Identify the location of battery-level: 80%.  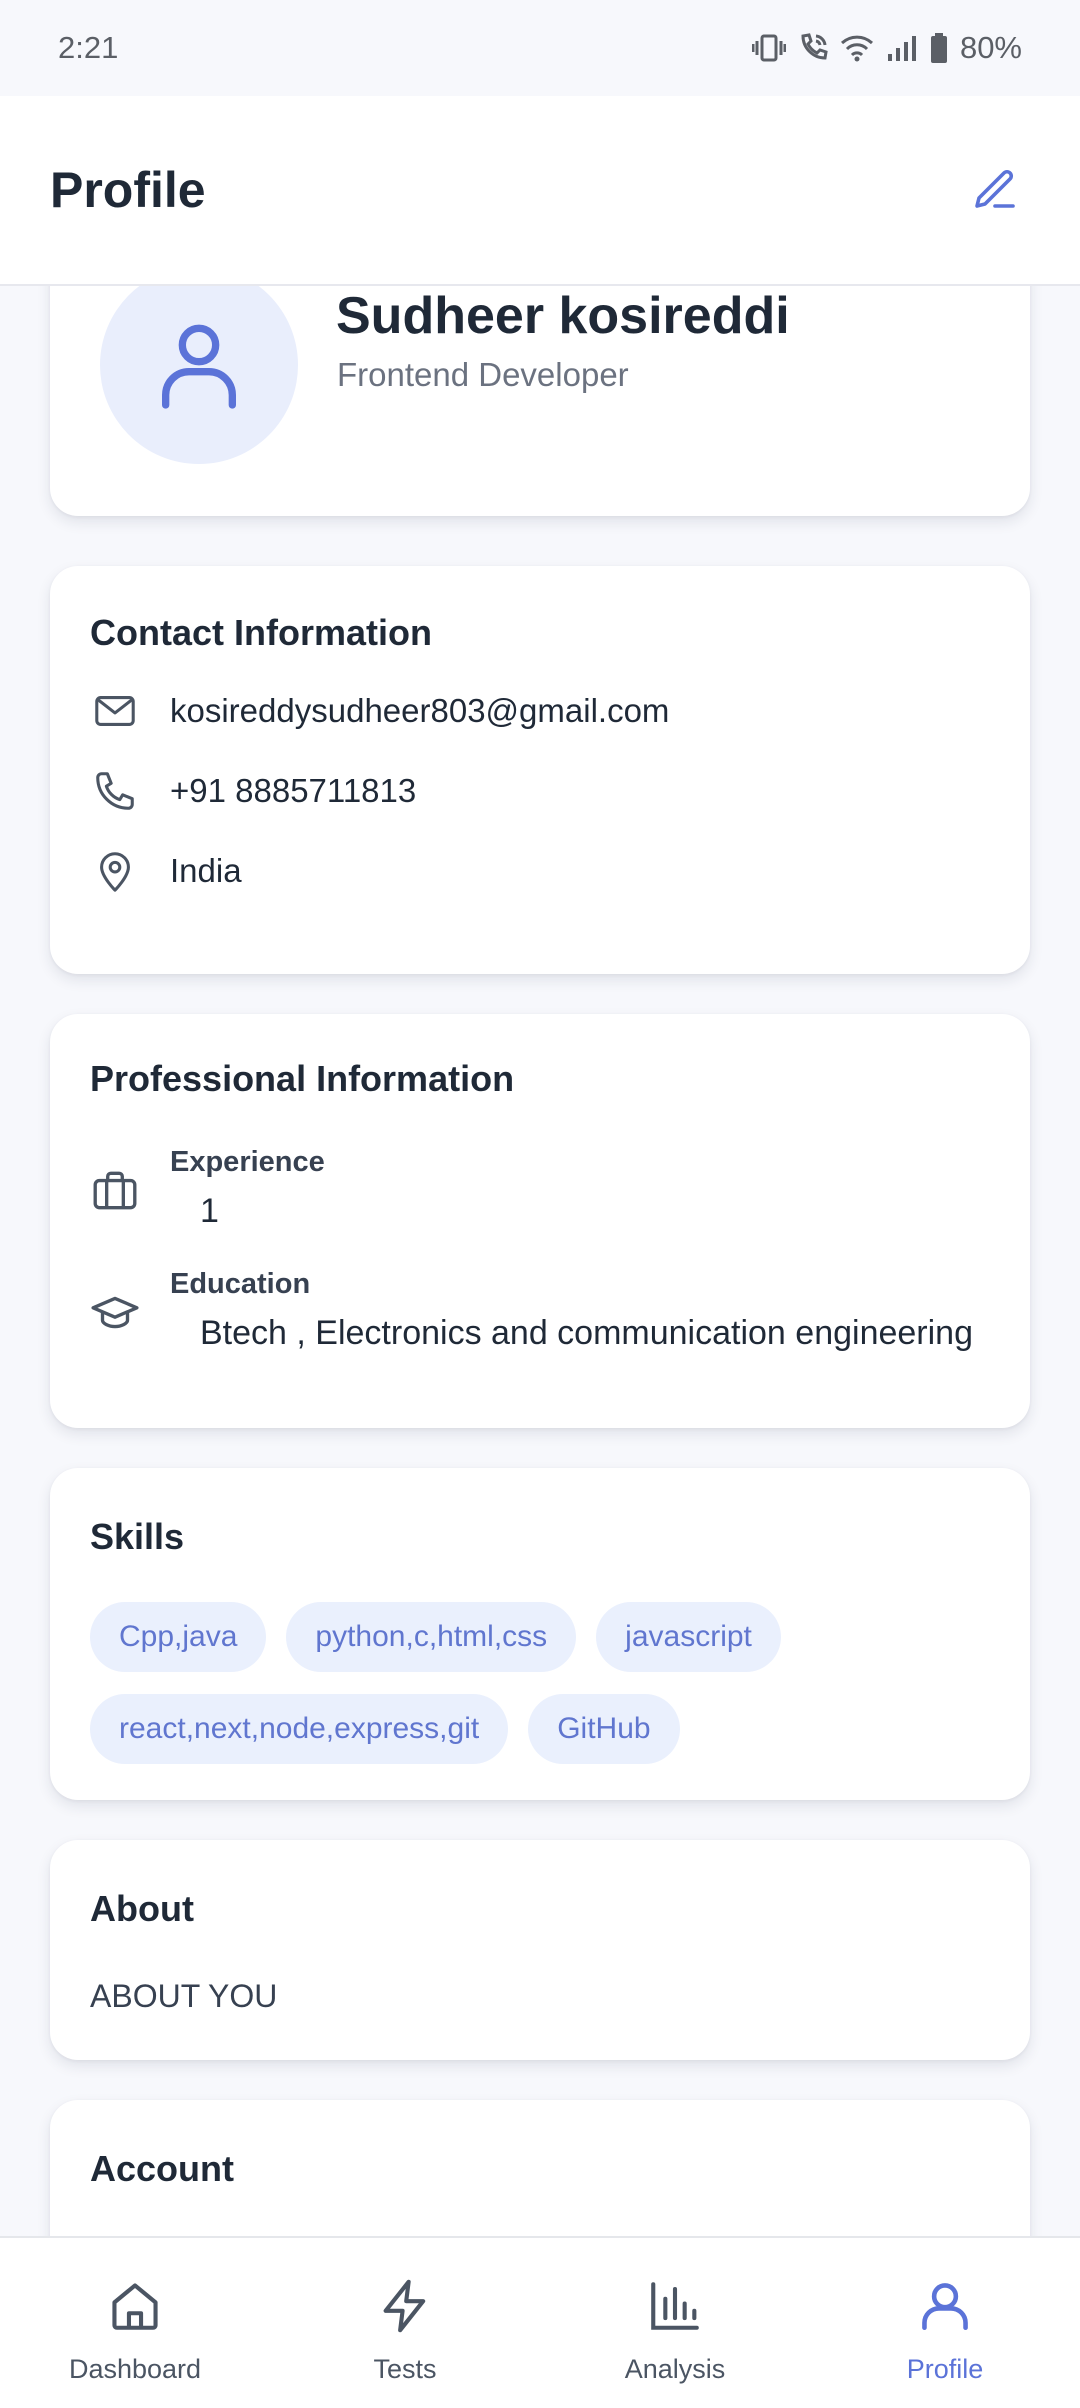
(990, 47).